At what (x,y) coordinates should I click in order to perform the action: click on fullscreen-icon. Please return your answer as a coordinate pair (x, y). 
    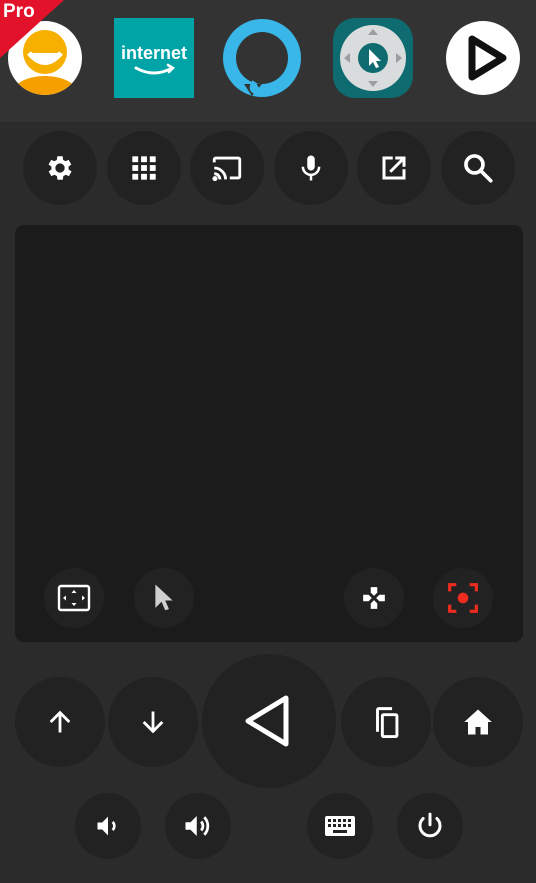
    Looking at the image, I should click on (74, 598).